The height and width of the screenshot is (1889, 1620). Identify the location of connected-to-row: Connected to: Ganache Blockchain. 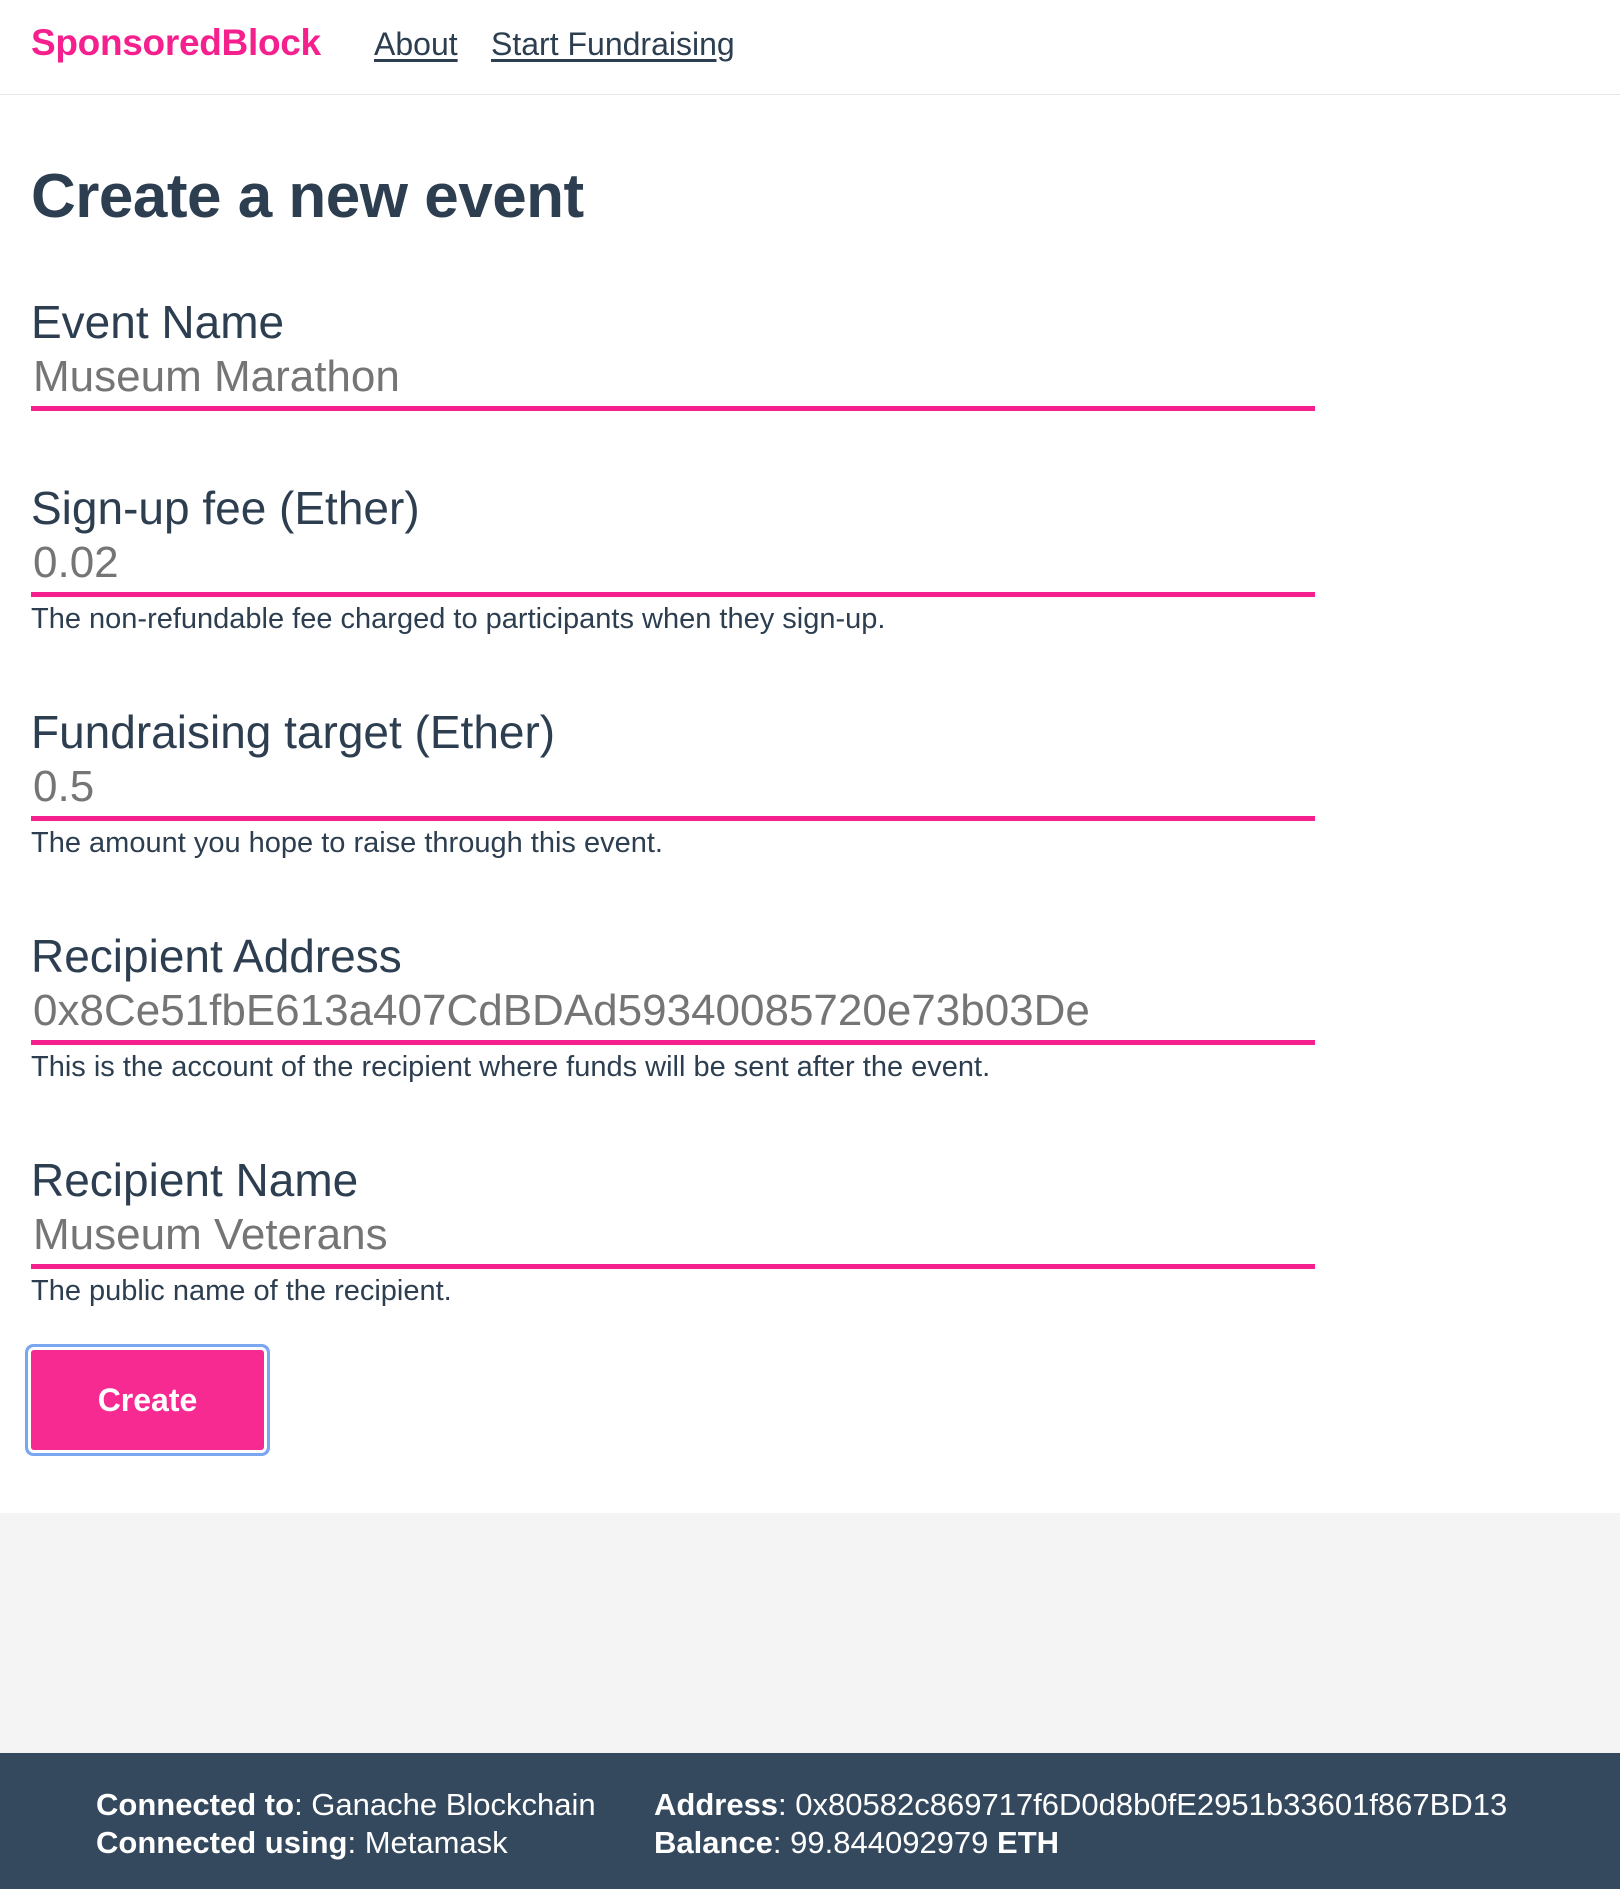
(346, 1804).